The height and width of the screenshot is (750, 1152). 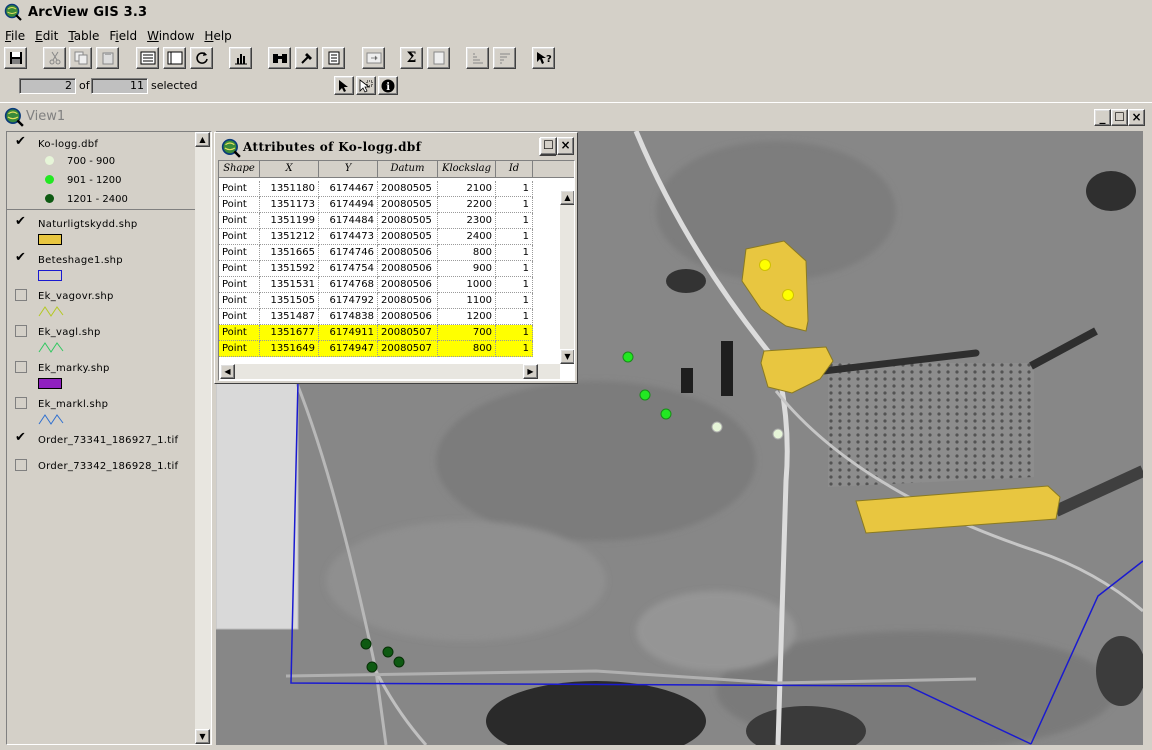 I want to click on column-header-klockslag: Klockslag, so click(x=467, y=169).